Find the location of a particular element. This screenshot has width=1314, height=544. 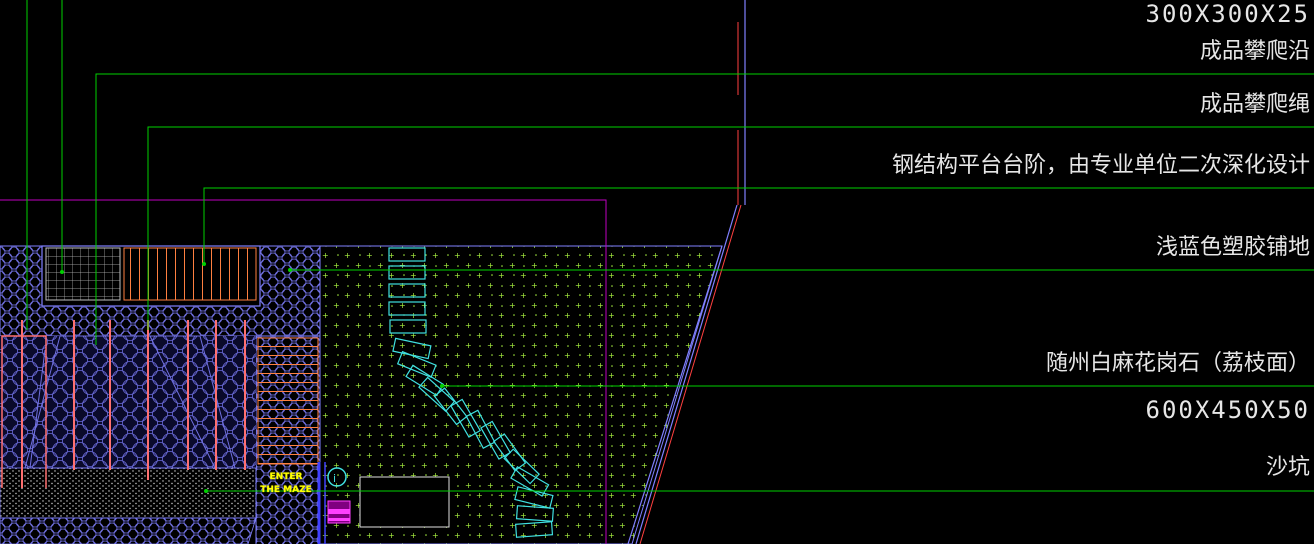

maze-sign-line1: ENTER is located at coordinates (286, 477).